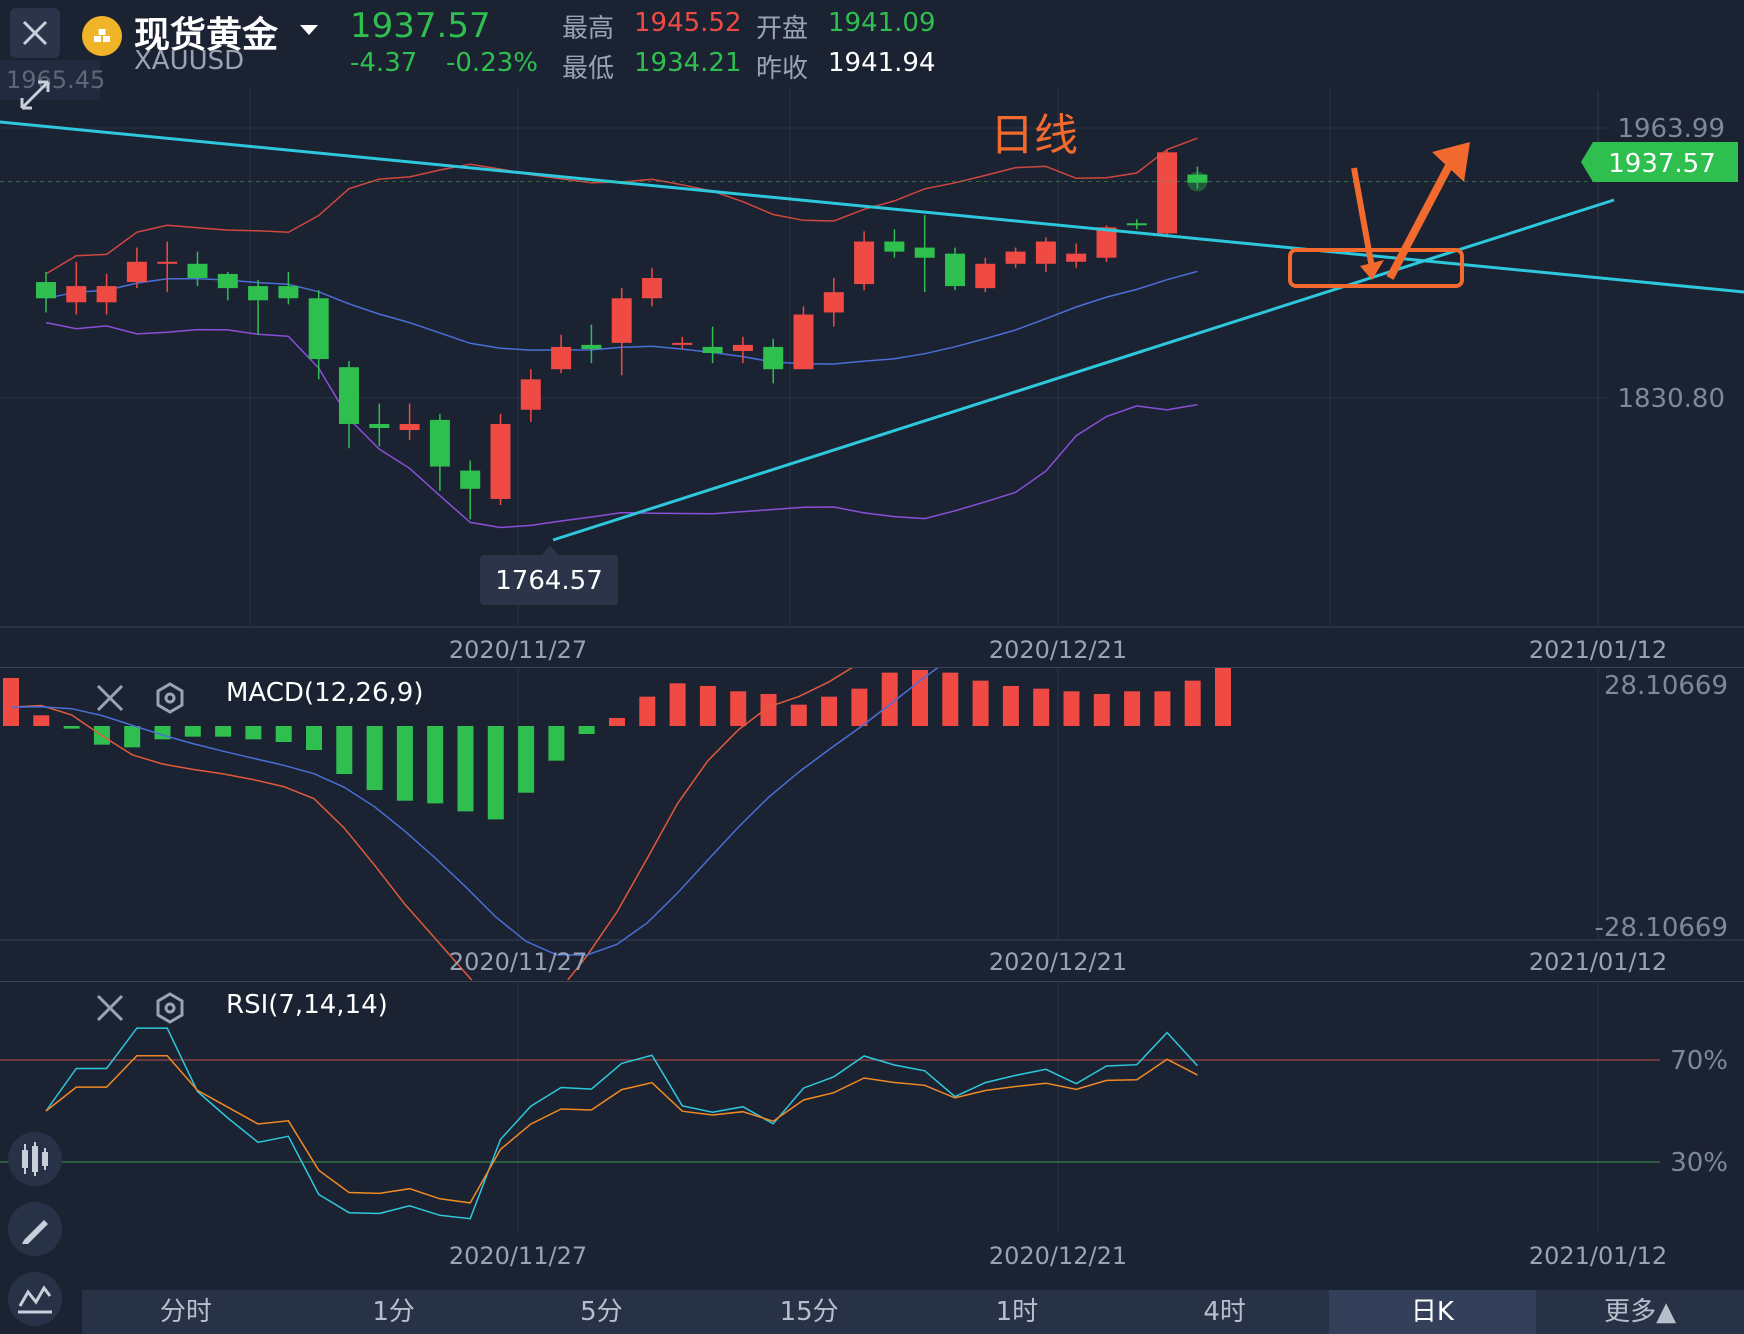 The width and height of the screenshot is (1744, 1334). What do you see at coordinates (110, 1008) in the screenshot?
I see `rsi-close-button` at bounding box center [110, 1008].